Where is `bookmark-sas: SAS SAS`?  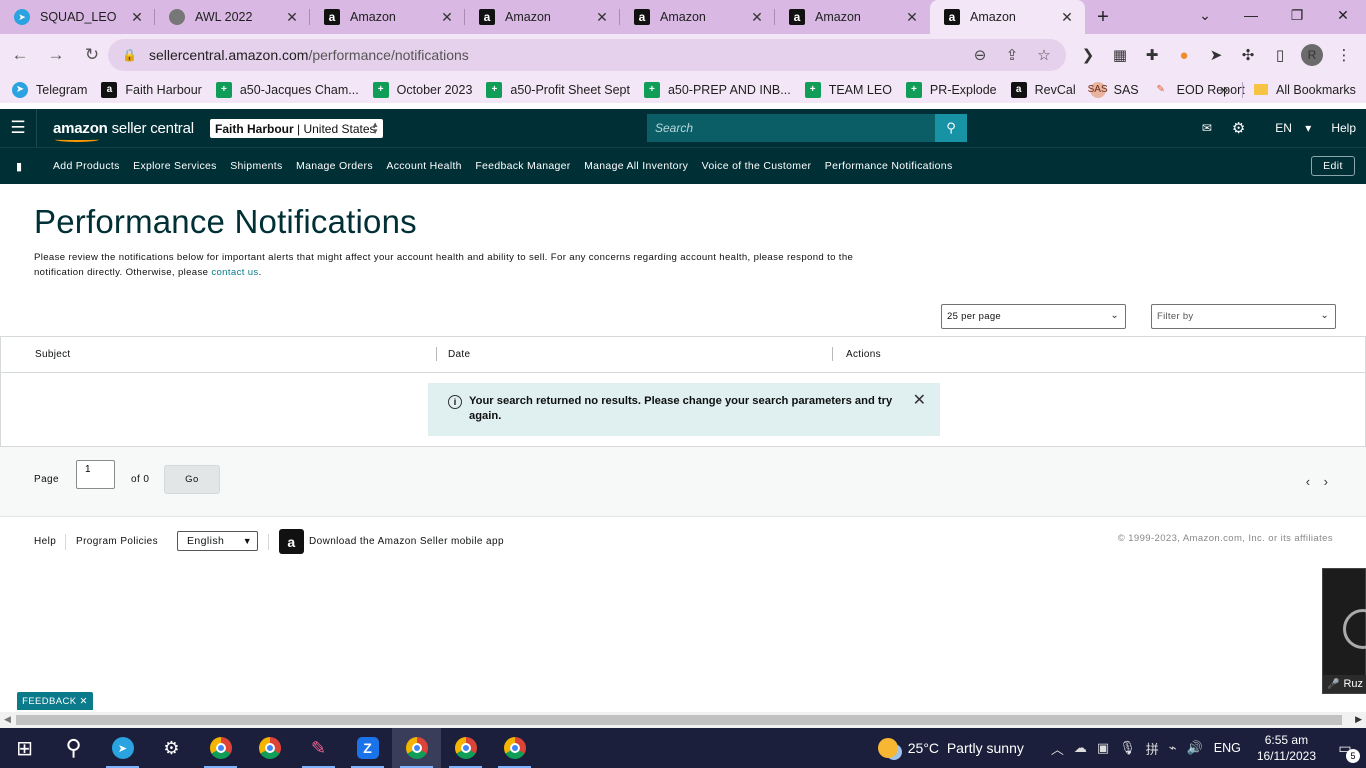 bookmark-sas: SAS SAS is located at coordinates (1113, 89).